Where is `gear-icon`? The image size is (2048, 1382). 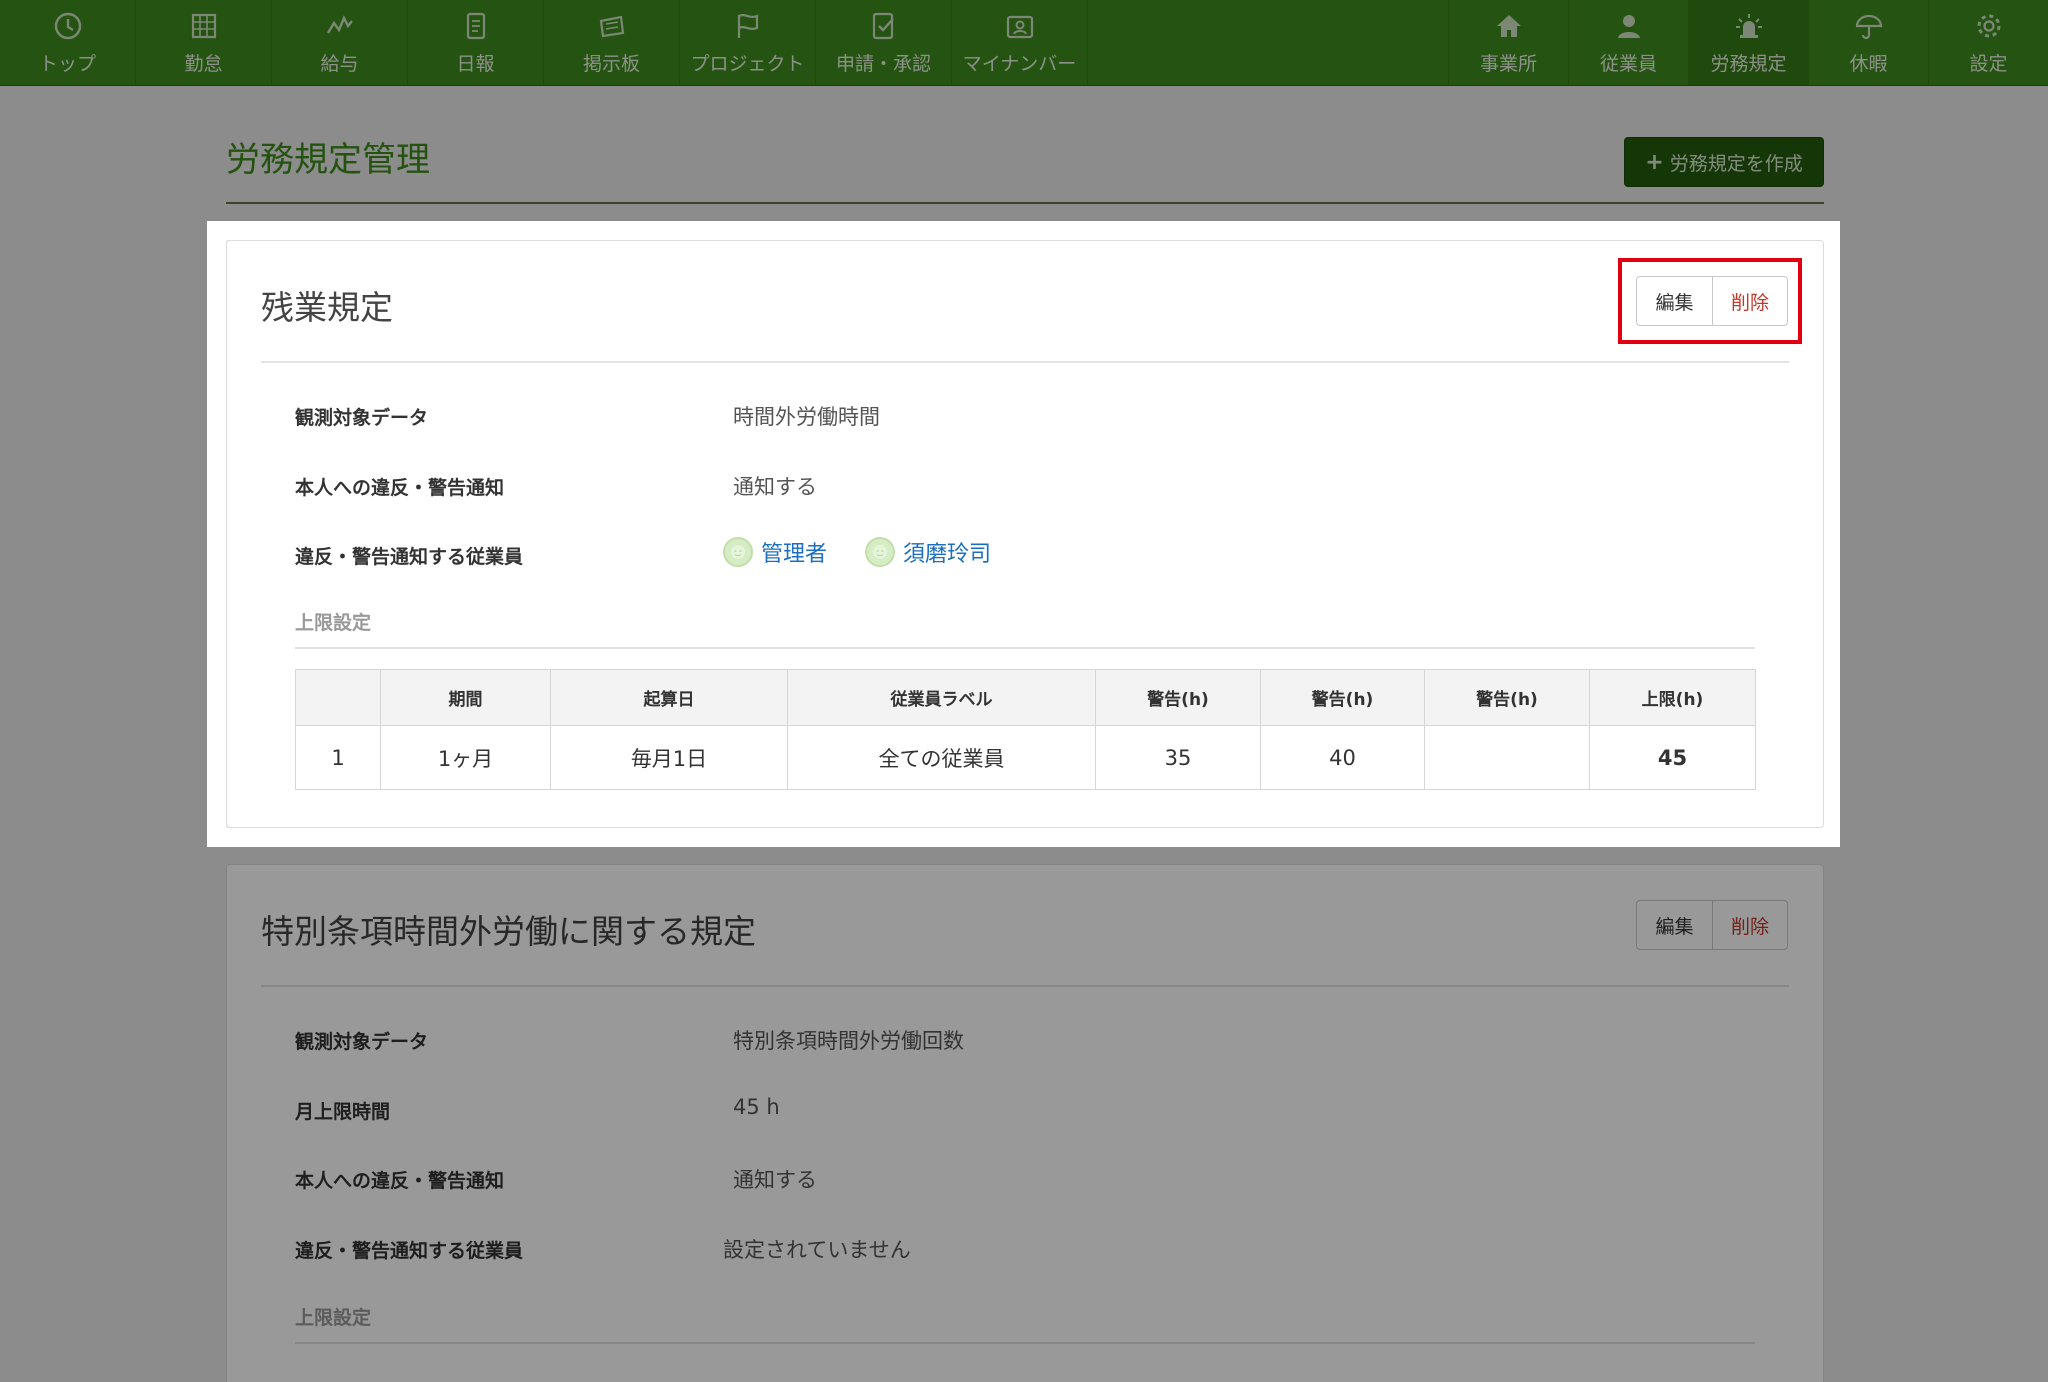
gear-icon is located at coordinates (1989, 26).